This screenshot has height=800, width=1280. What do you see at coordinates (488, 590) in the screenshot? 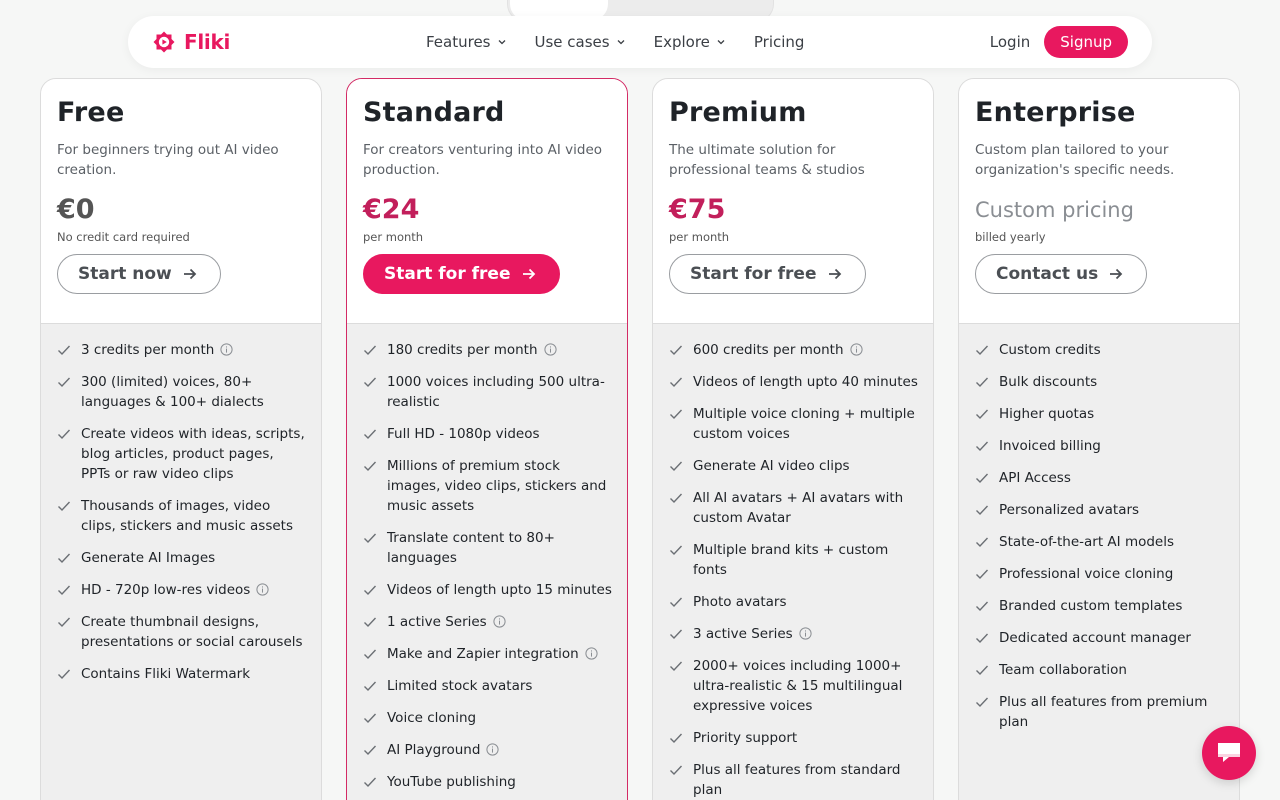
I see `feature-item: Videos of length upto 15 minutes` at bounding box center [488, 590].